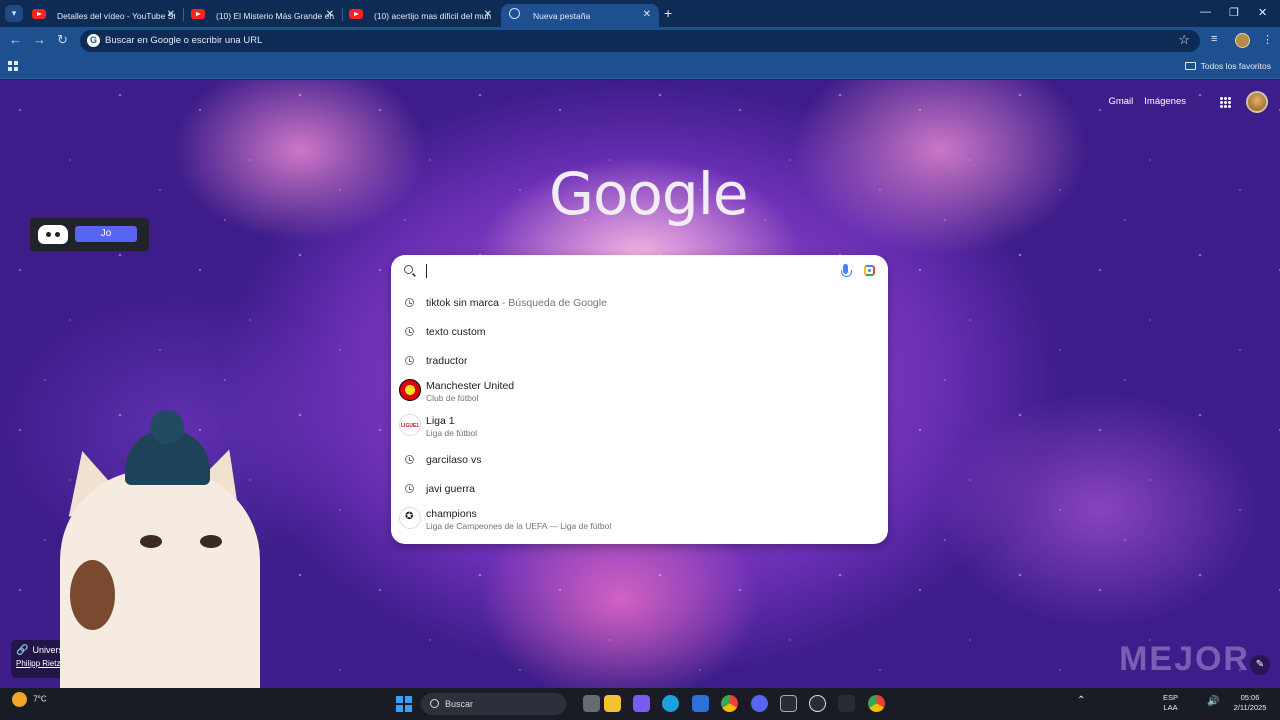  Describe the element at coordinates (29, 699) in the screenshot. I see `weather-widget: 7°C` at that location.